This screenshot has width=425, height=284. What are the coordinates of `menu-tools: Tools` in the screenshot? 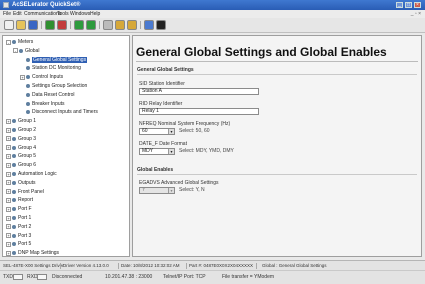 It's located at (63, 14).